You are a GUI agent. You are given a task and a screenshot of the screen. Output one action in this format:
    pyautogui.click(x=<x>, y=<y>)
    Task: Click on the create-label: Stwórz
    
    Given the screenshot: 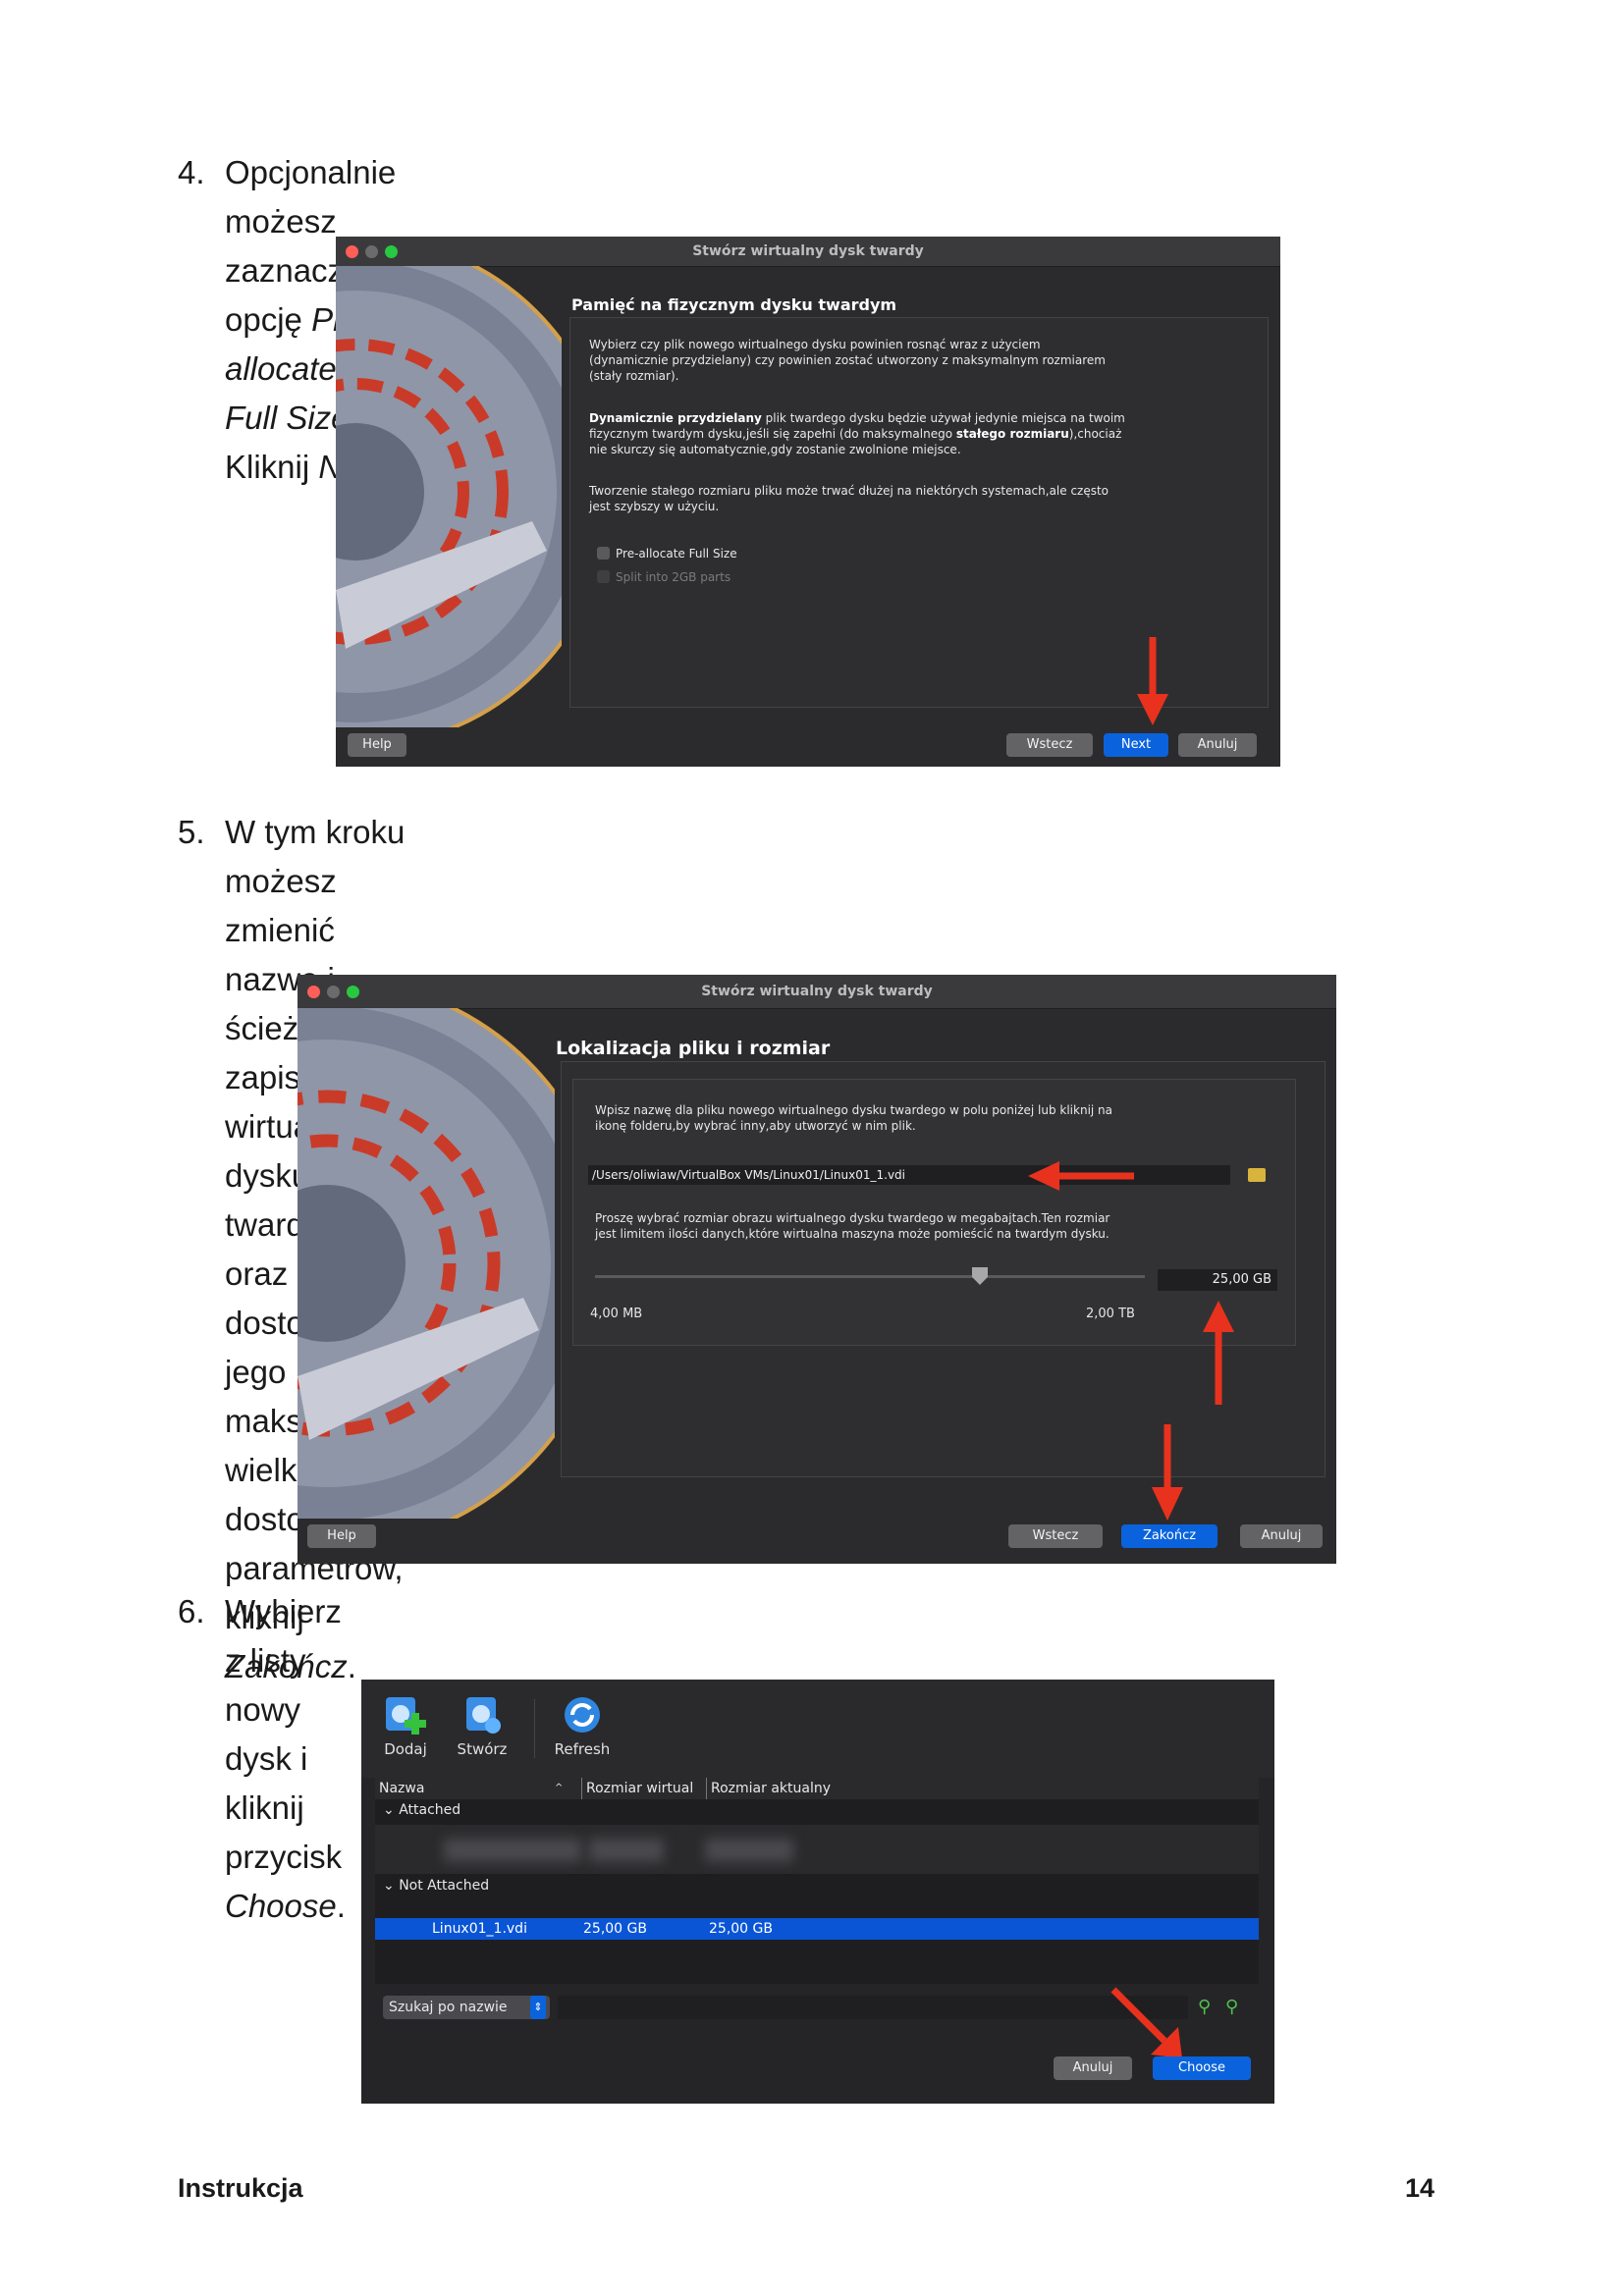 What is the action you would take?
    pyautogui.click(x=482, y=1749)
    